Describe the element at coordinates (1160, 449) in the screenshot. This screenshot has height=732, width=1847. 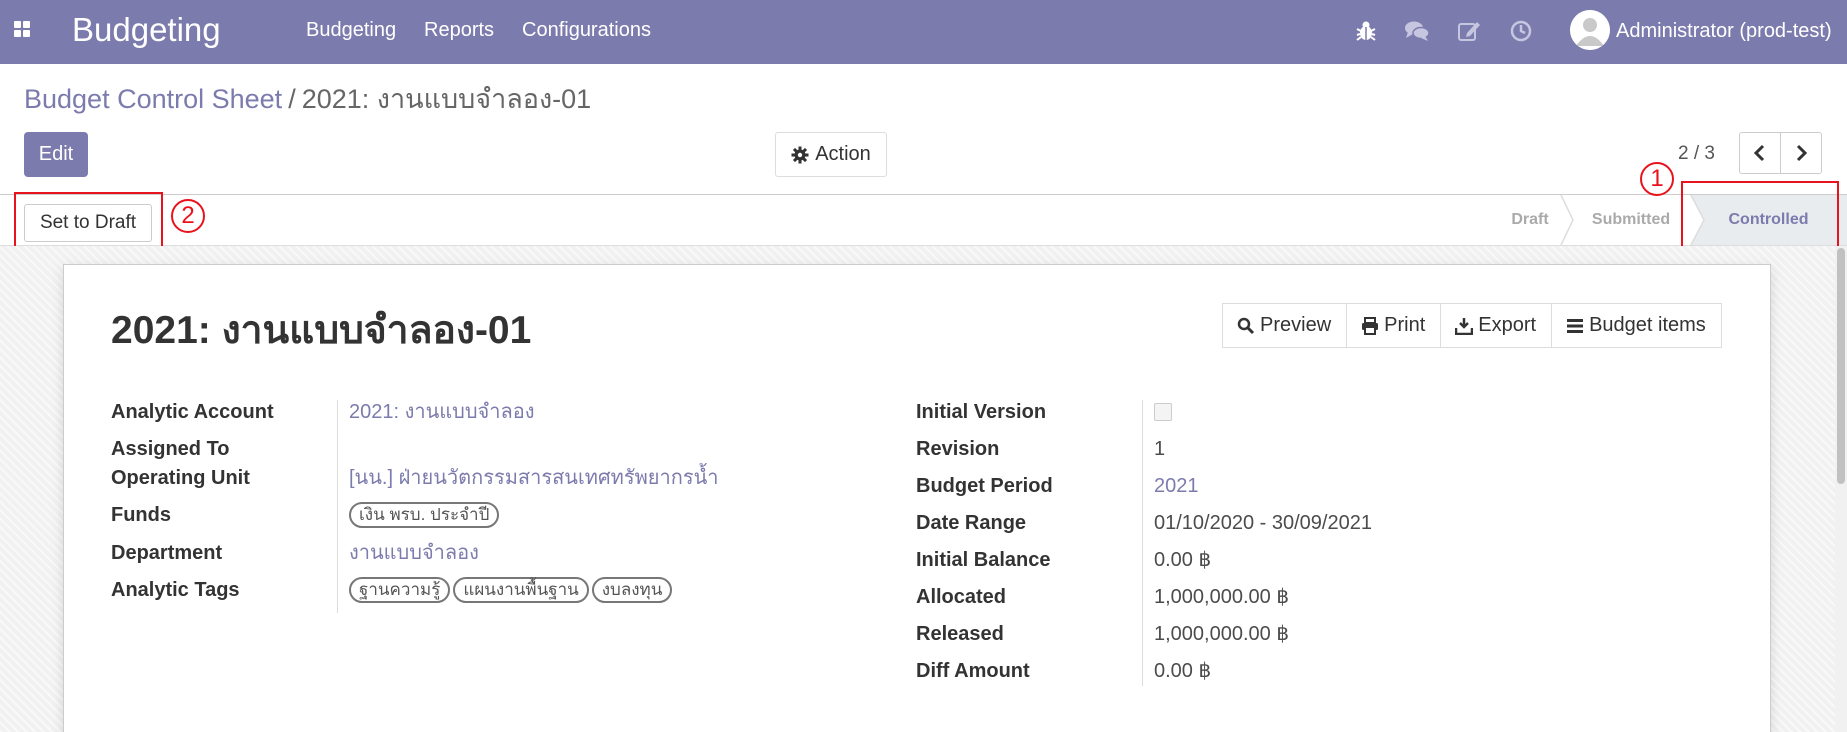
I see `revision-value: 1` at that location.